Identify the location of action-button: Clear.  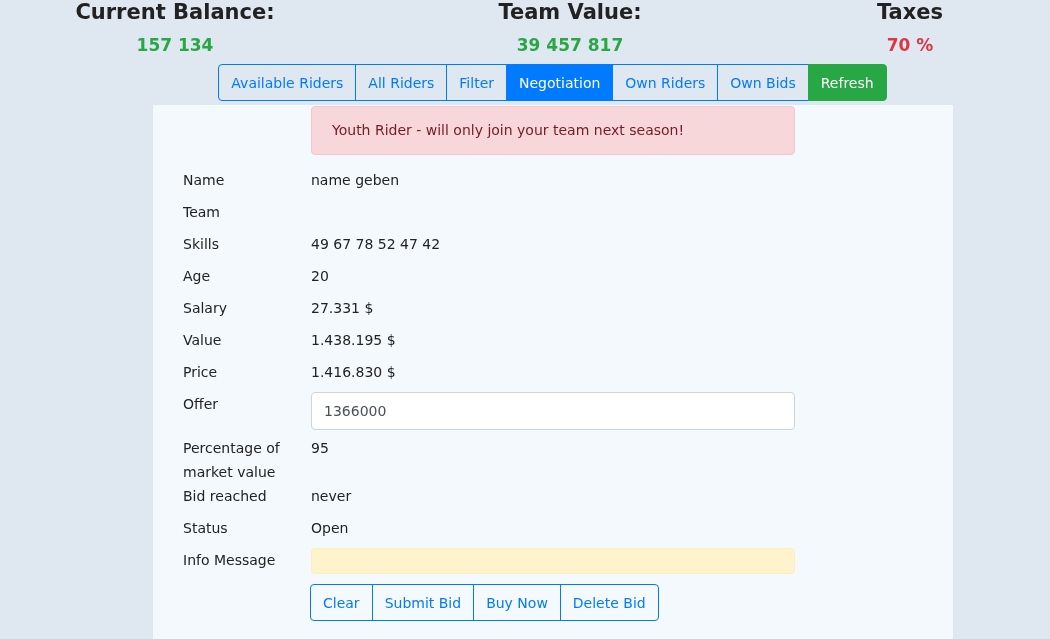
(341, 602).